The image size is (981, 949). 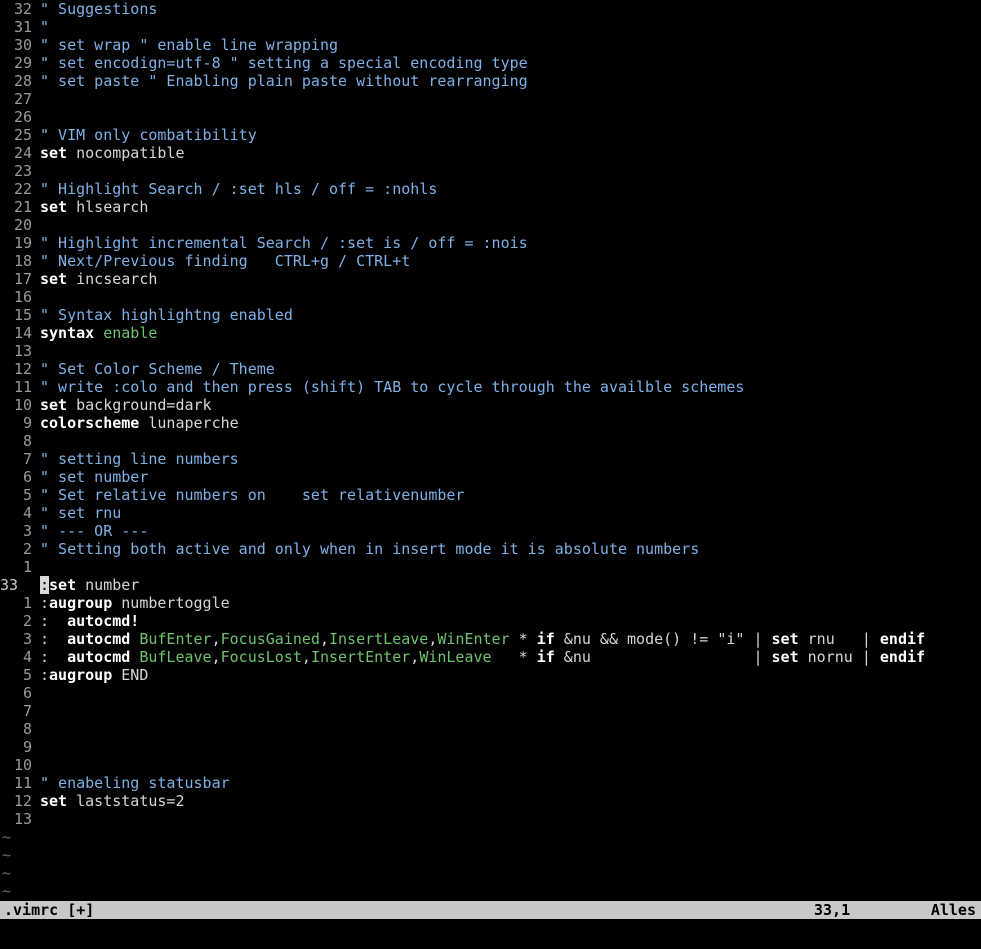 What do you see at coordinates (490, 513) in the screenshot?
I see `code-line: 4 " set rnu` at bounding box center [490, 513].